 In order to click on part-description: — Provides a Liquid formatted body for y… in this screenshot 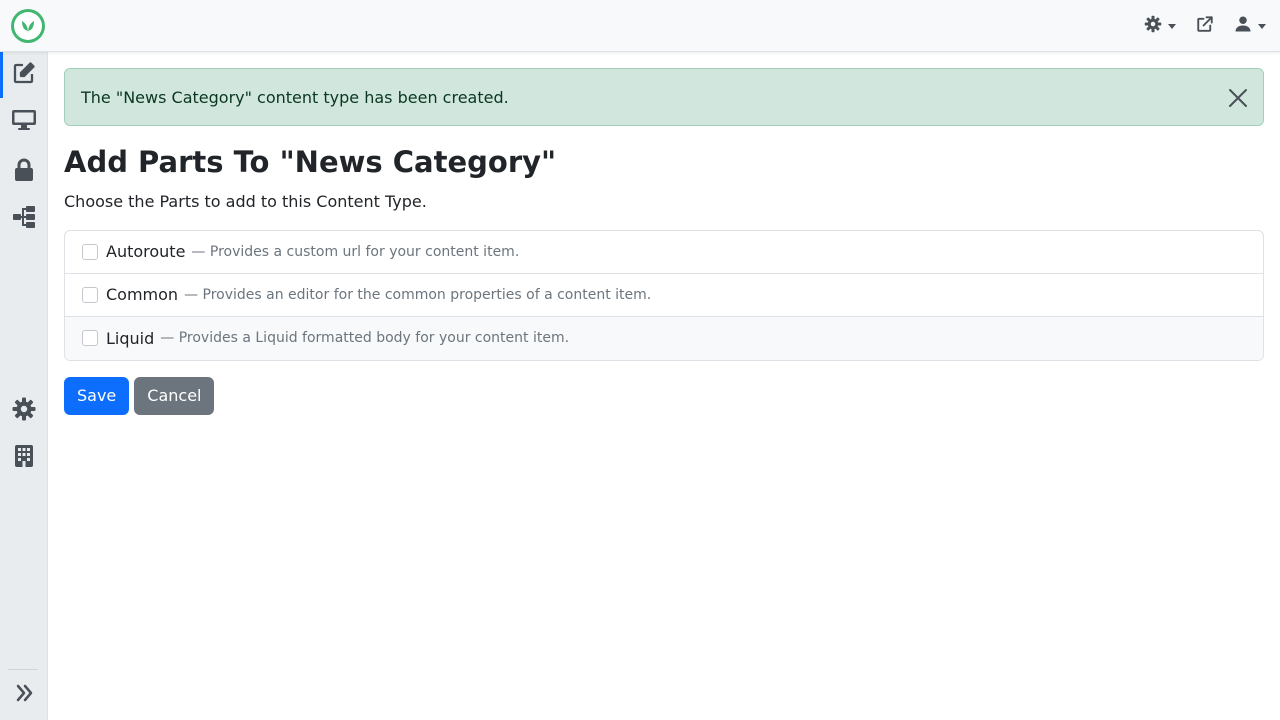, I will do `click(365, 338)`.